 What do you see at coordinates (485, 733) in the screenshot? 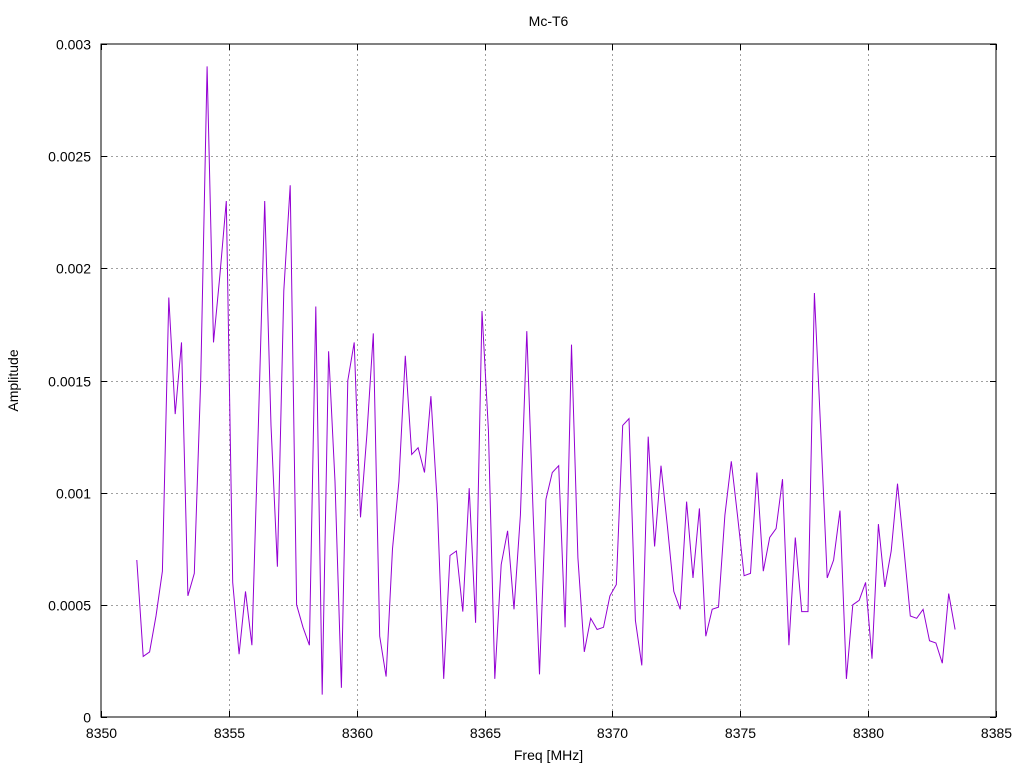
I see `x-tick-label: 8365` at bounding box center [485, 733].